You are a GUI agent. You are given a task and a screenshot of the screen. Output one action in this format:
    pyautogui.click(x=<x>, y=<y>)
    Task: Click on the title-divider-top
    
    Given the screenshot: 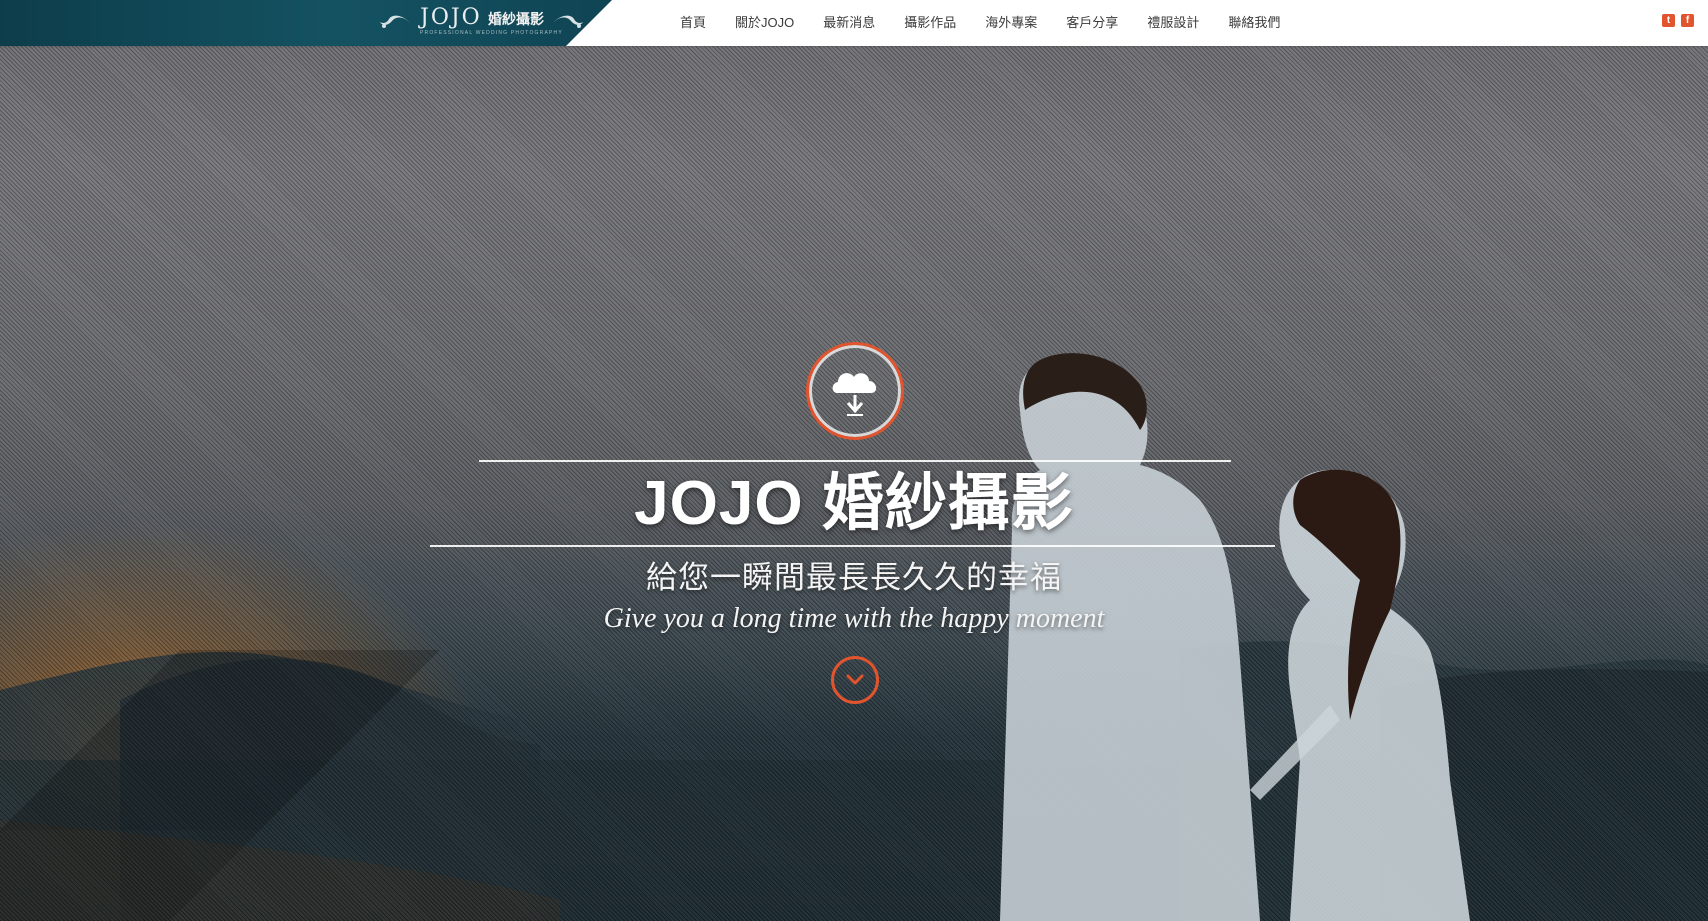 What is the action you would take?
    pyautogui.click(x=855, y=461)
    